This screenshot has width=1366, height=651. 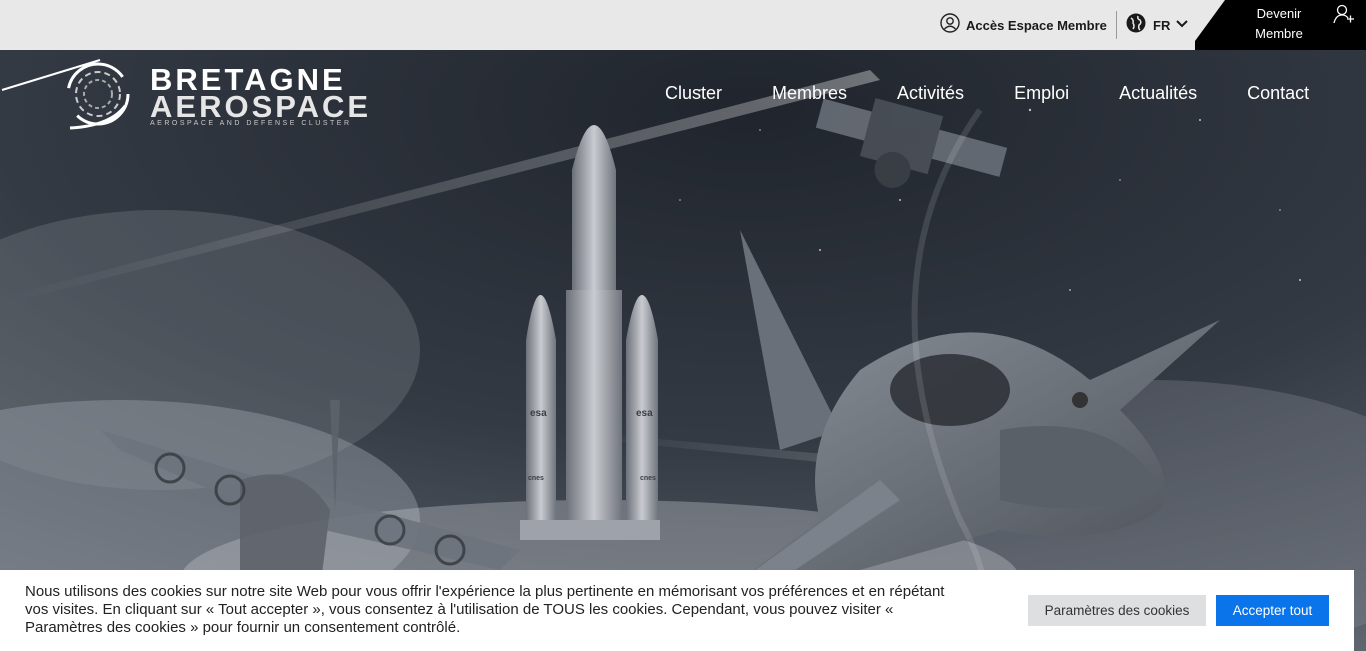 What do you see at coordinates (1116, 25) in the screenshot?
I see `topbar-divider` at bounding box center [1116, 25].